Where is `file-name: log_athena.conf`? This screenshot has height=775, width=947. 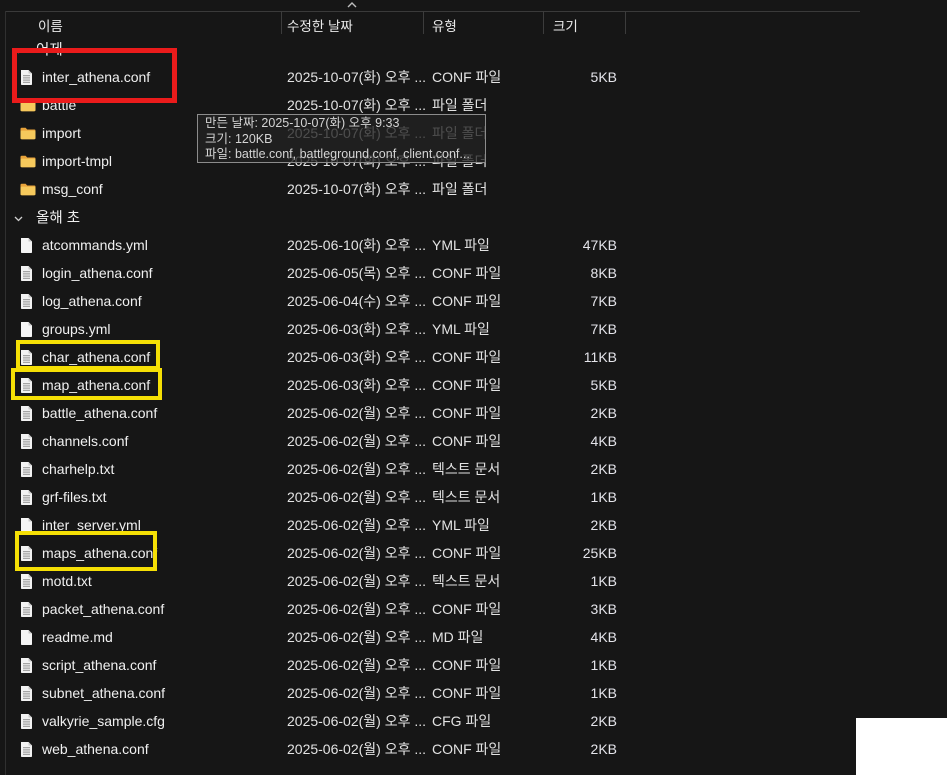 file-name: log_athena.conf is located at coordinates (92, 301).